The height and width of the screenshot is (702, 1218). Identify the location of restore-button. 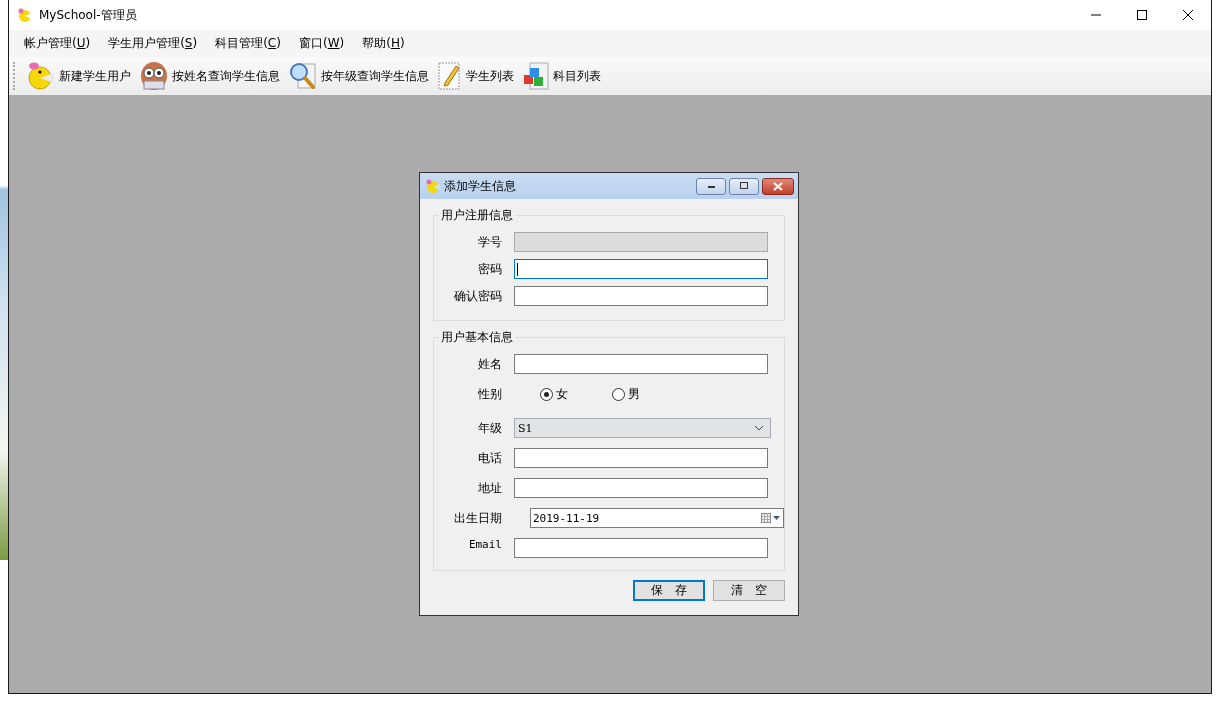
(744, 186).